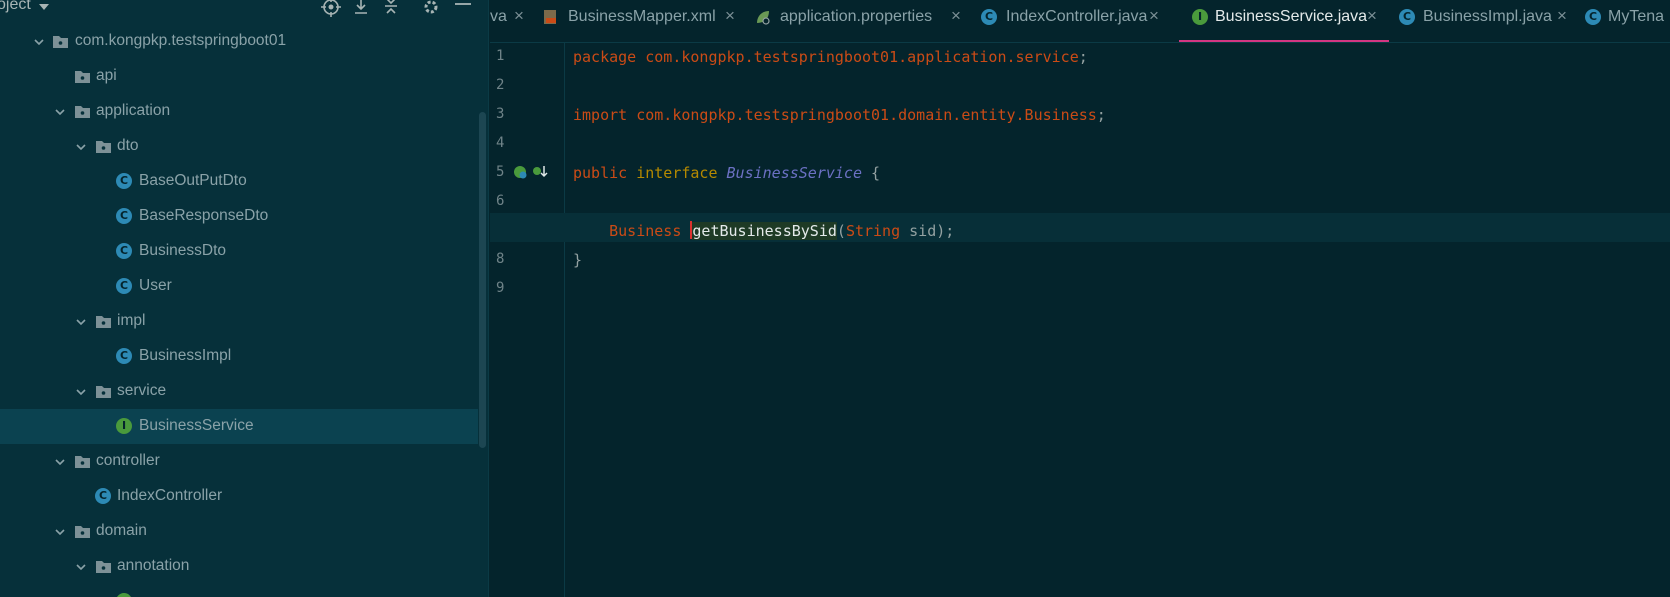  Describe the element at coordinates (121, 530) in the screenshot. I see `tree-item-label: domain` at that location.